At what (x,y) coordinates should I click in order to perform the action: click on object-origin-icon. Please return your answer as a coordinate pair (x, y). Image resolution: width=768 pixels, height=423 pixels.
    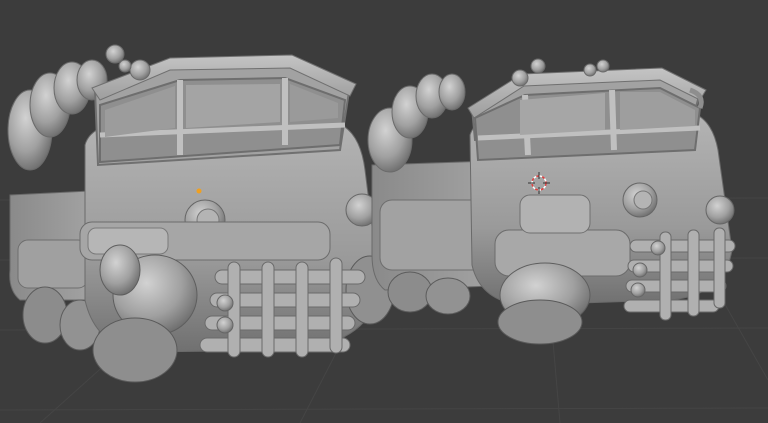
    Looking at the image, I should click on (199, 191).